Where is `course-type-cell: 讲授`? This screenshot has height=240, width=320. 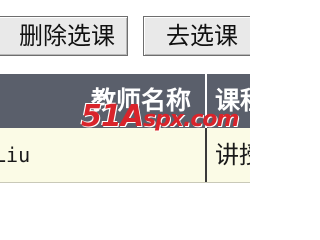 course-type-cell: 讲授 is located at coordinates (232, 155).